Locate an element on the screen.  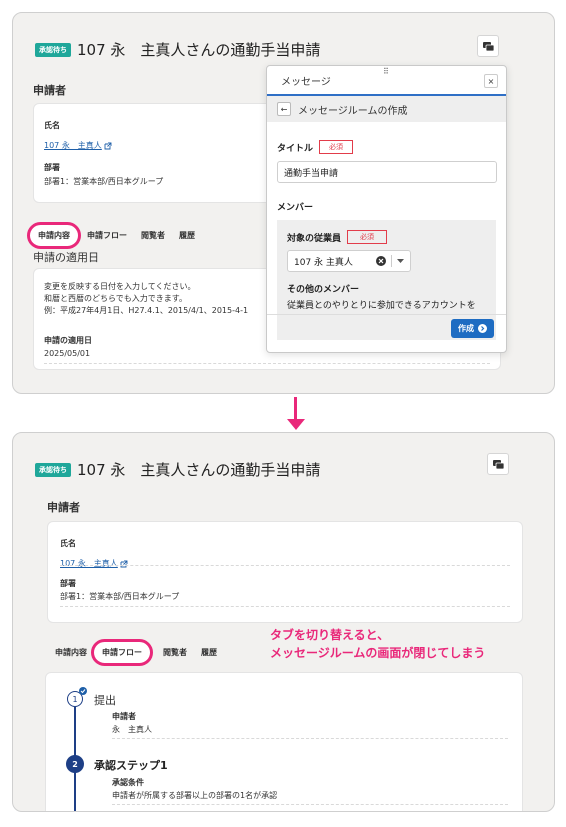
step2-condition-value: 申請者が所属する部署以上の部署の1名が承認 is located at coordinates (195, 795).